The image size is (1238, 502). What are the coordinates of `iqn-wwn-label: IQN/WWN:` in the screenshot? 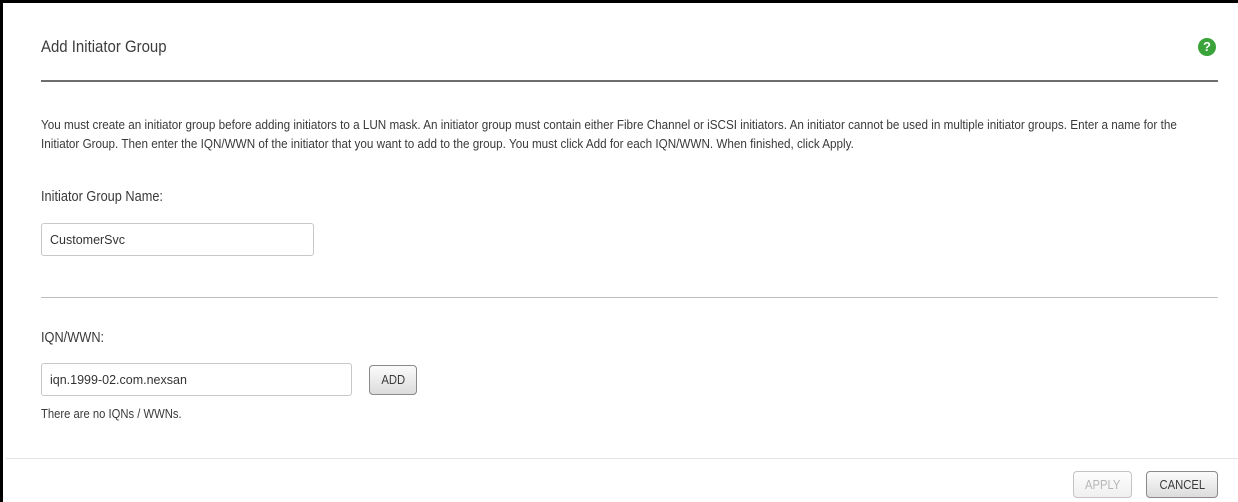 It's located at (73, 338).